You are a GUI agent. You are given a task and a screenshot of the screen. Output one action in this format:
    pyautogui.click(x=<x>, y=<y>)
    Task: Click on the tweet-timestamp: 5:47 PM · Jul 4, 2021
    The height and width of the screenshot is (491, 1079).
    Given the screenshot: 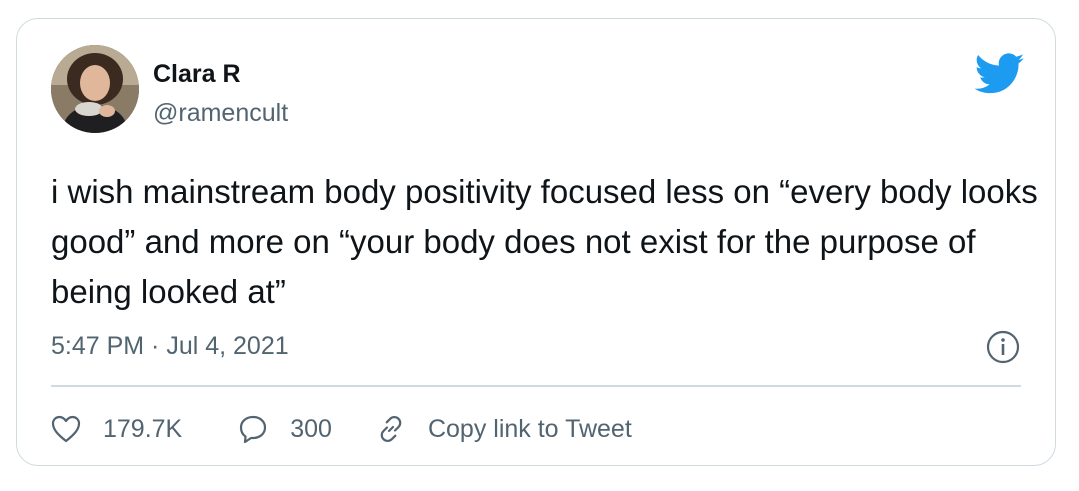 What is the action you would take?
    pyautogui.click(x=170, y=346)
    